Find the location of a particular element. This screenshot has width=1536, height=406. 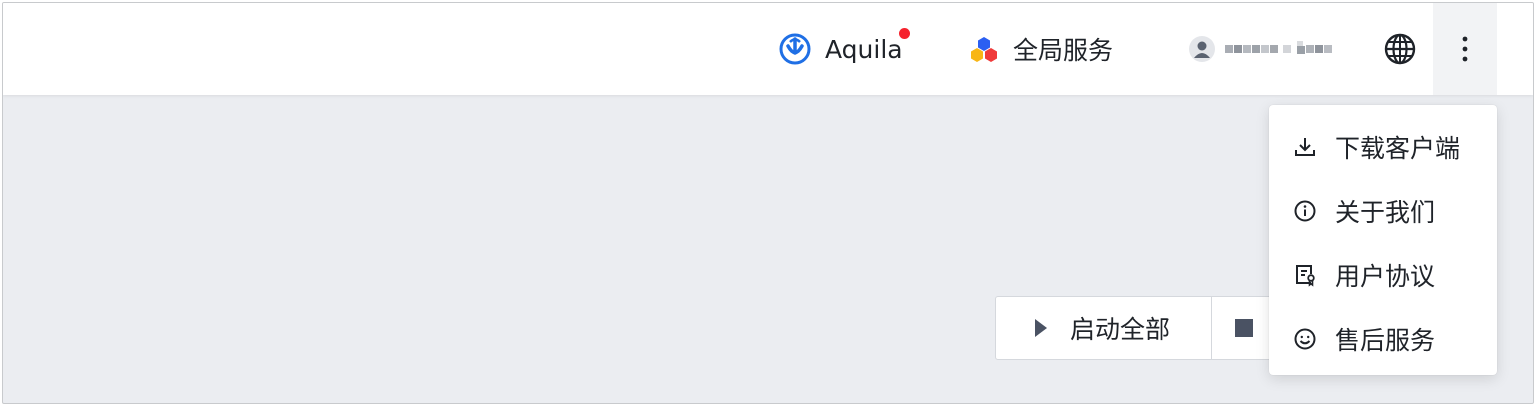

menu-item-download-client: 下载客户端 is located at coordinates (1383, 147).